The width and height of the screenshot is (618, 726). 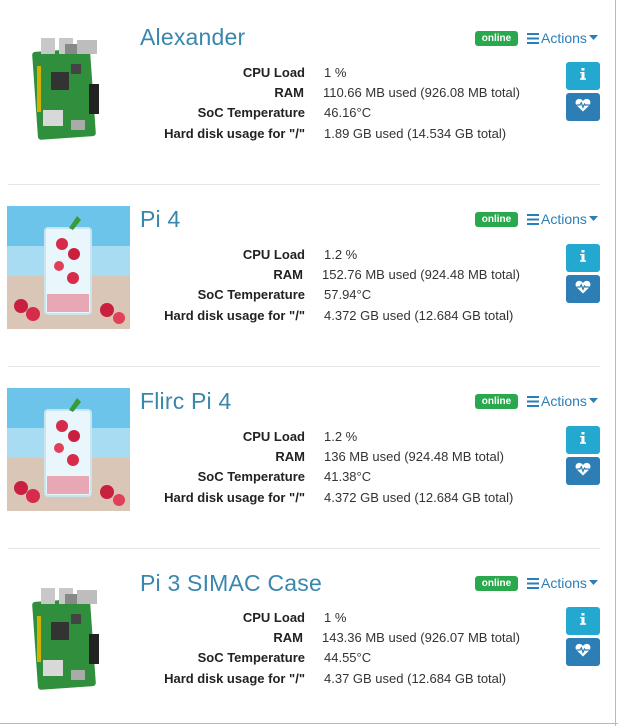 What do you see at coordinates (420, 275) in the screenshot?
I see `ram-value: 152.76 MB used (924.48 MB total)` at bounding box center [420, 275].